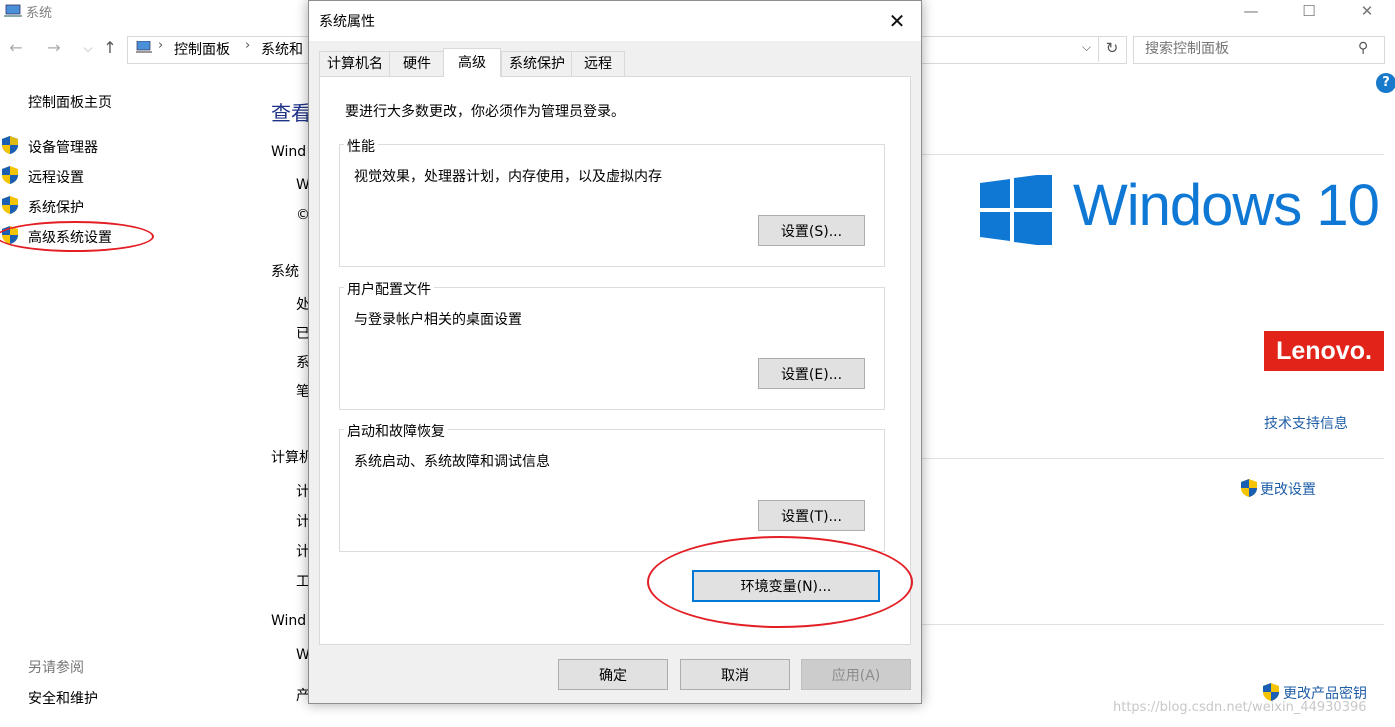 The width and height of the screenshot is (1395, 727). Describe the element at coordinates (396, 431) in the screenshot. I see `startup-recovery-title: 启动和故障恢复` at that location.